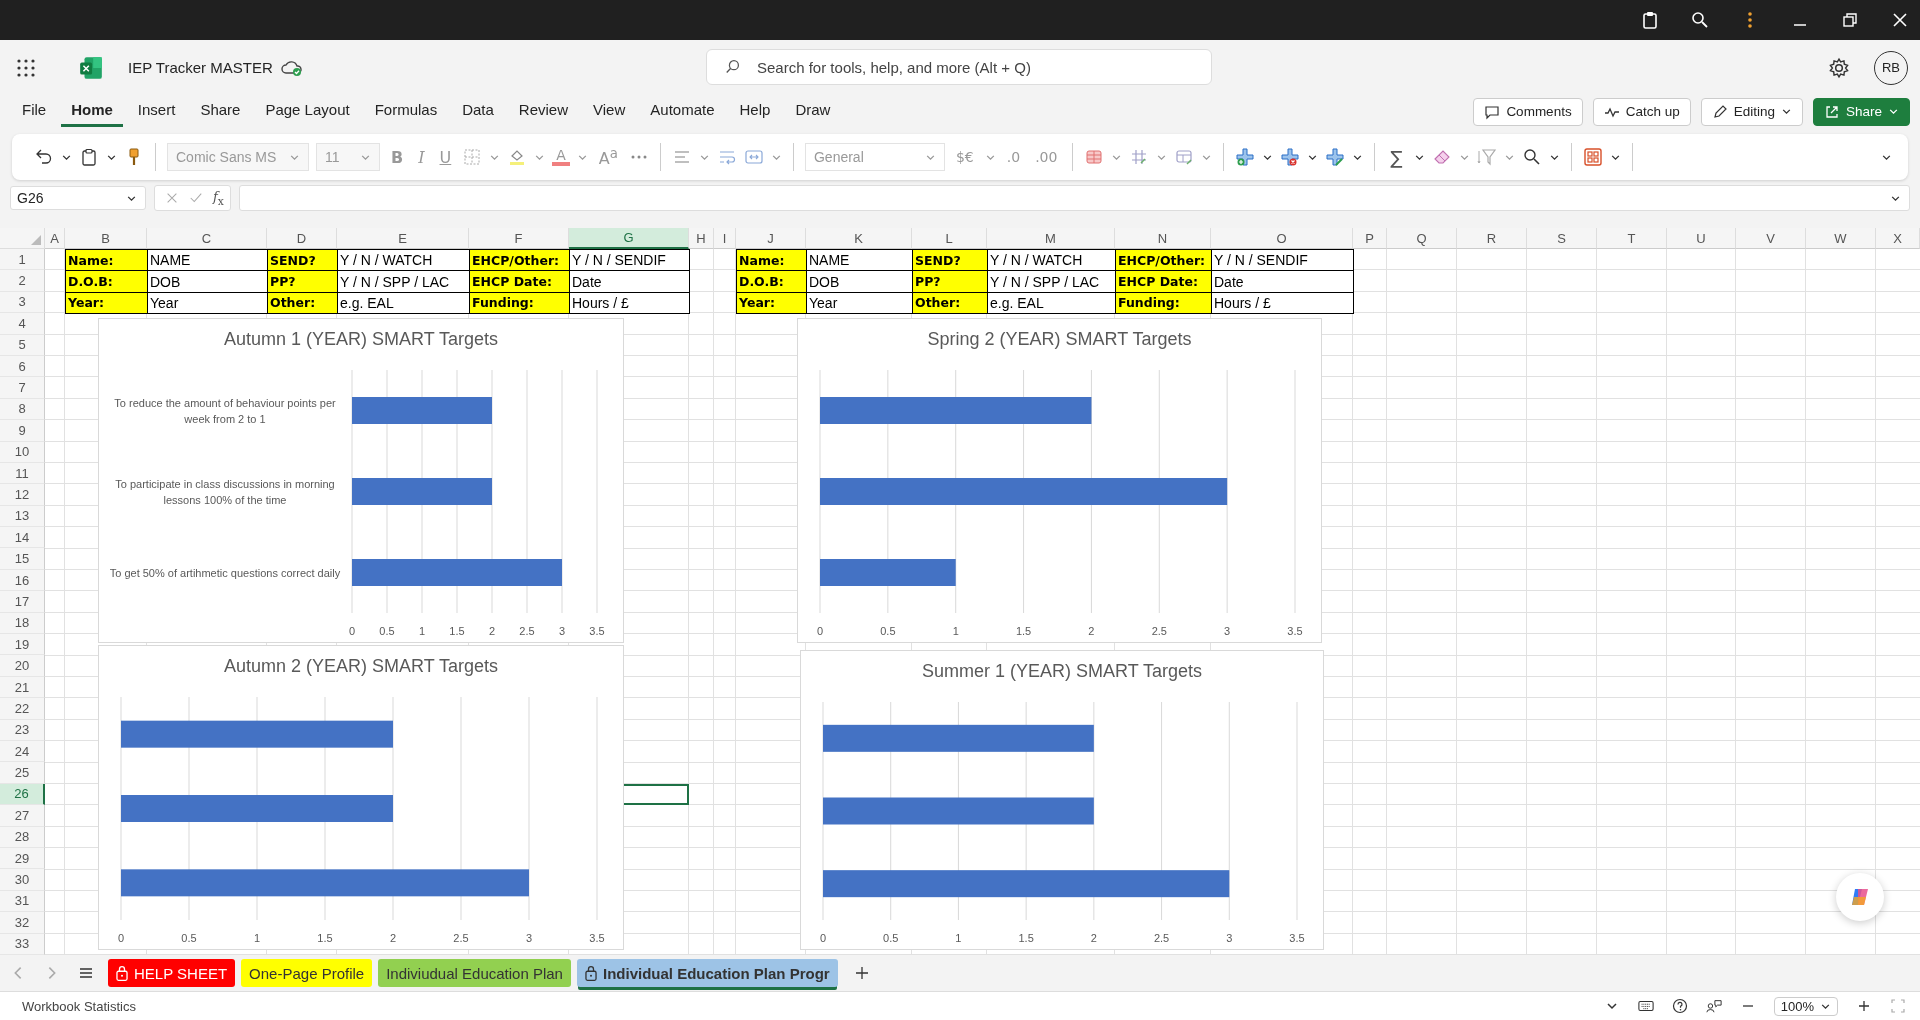 This screenshot has height=1020, width=1920. What do you see at coordinates (406, 111) in the screenshot?
I see `menu-tab: Formulas` at bounding box center [406, 111].